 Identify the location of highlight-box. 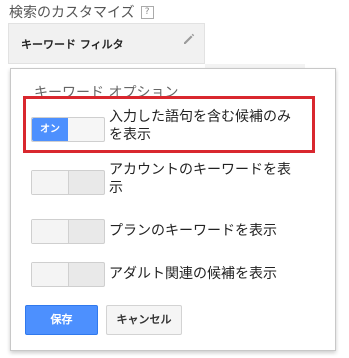
(169, 124).